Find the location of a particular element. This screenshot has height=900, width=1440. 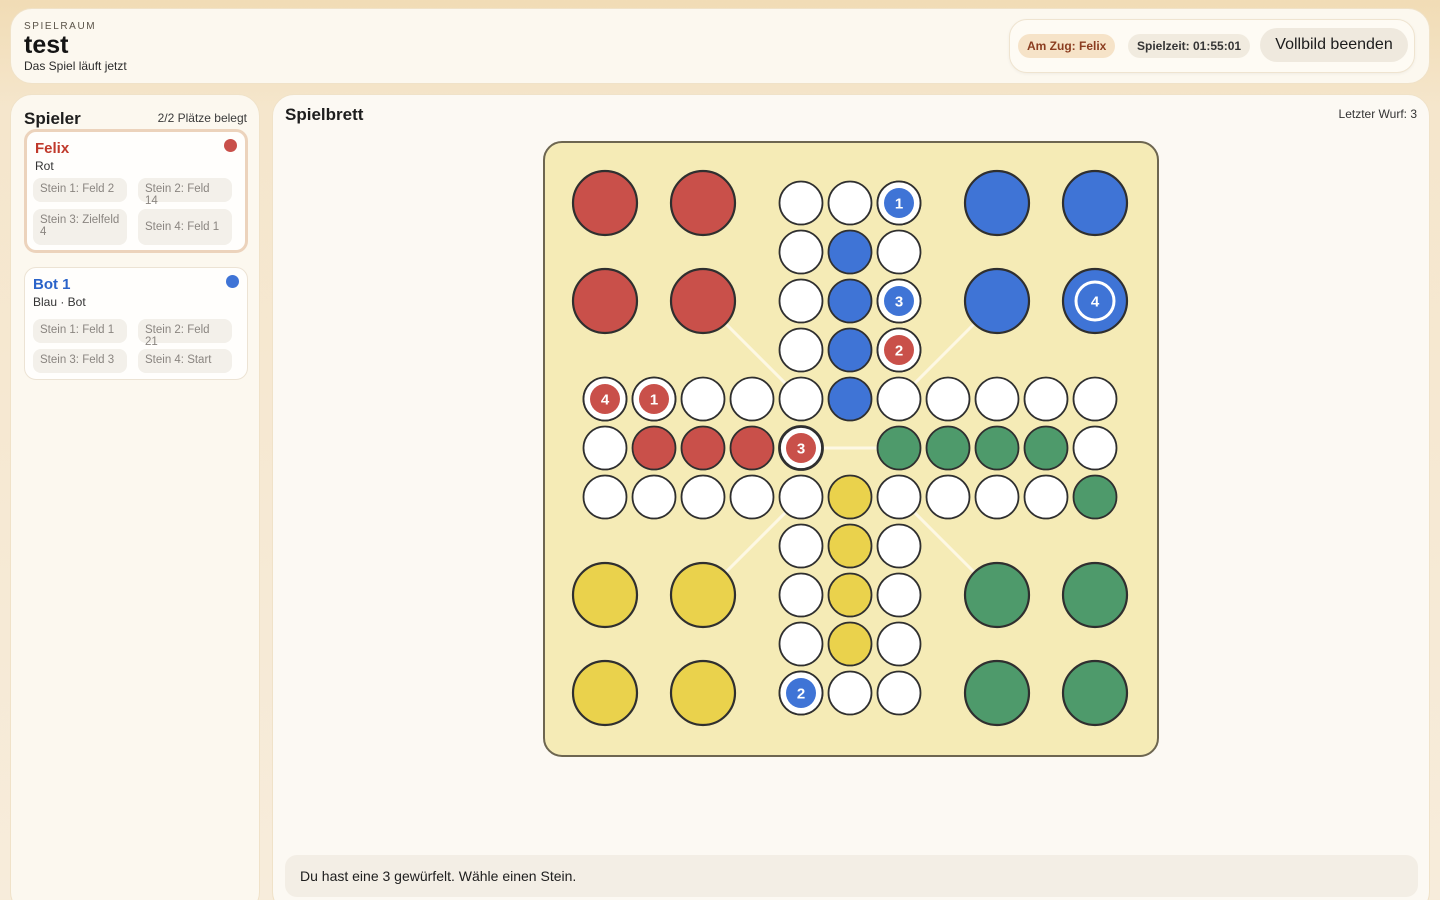

player-color-label: Blau · Bot is located at coordinates (59, 302).